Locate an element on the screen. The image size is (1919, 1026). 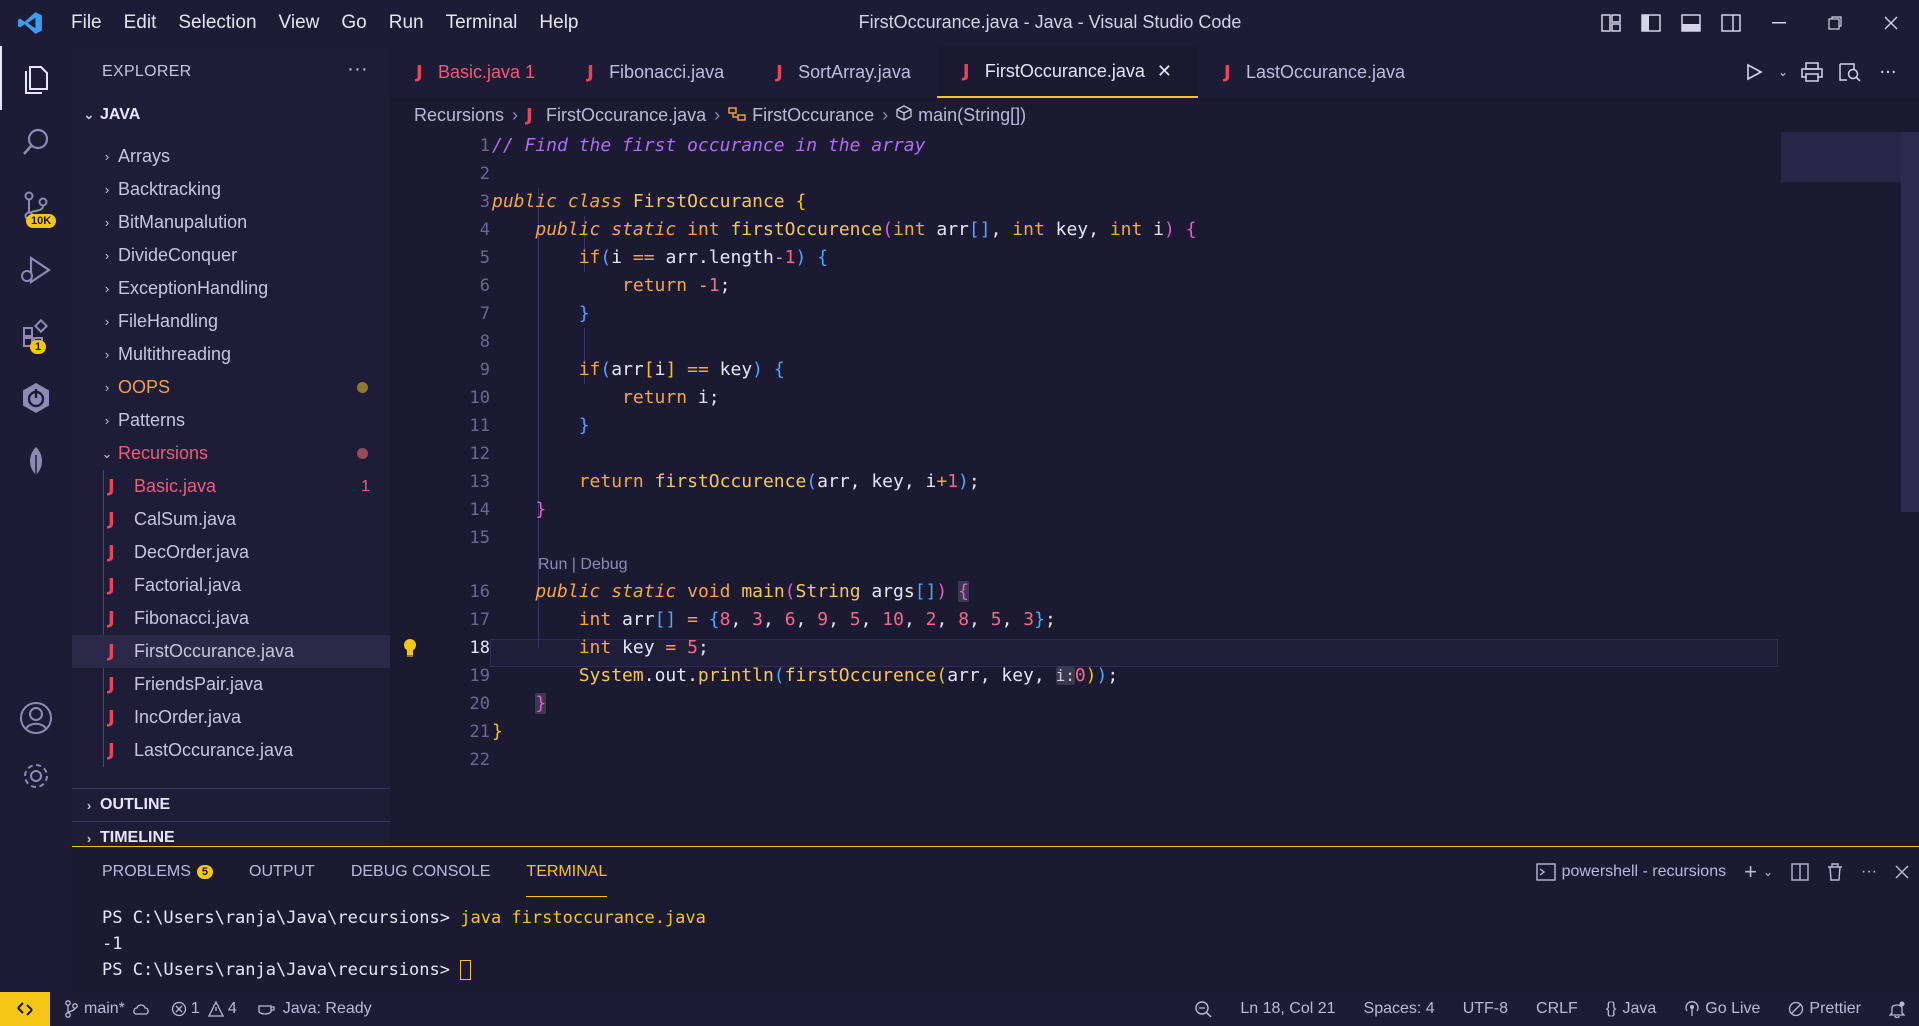
trash-icon is located at coordinates (1835, 872).